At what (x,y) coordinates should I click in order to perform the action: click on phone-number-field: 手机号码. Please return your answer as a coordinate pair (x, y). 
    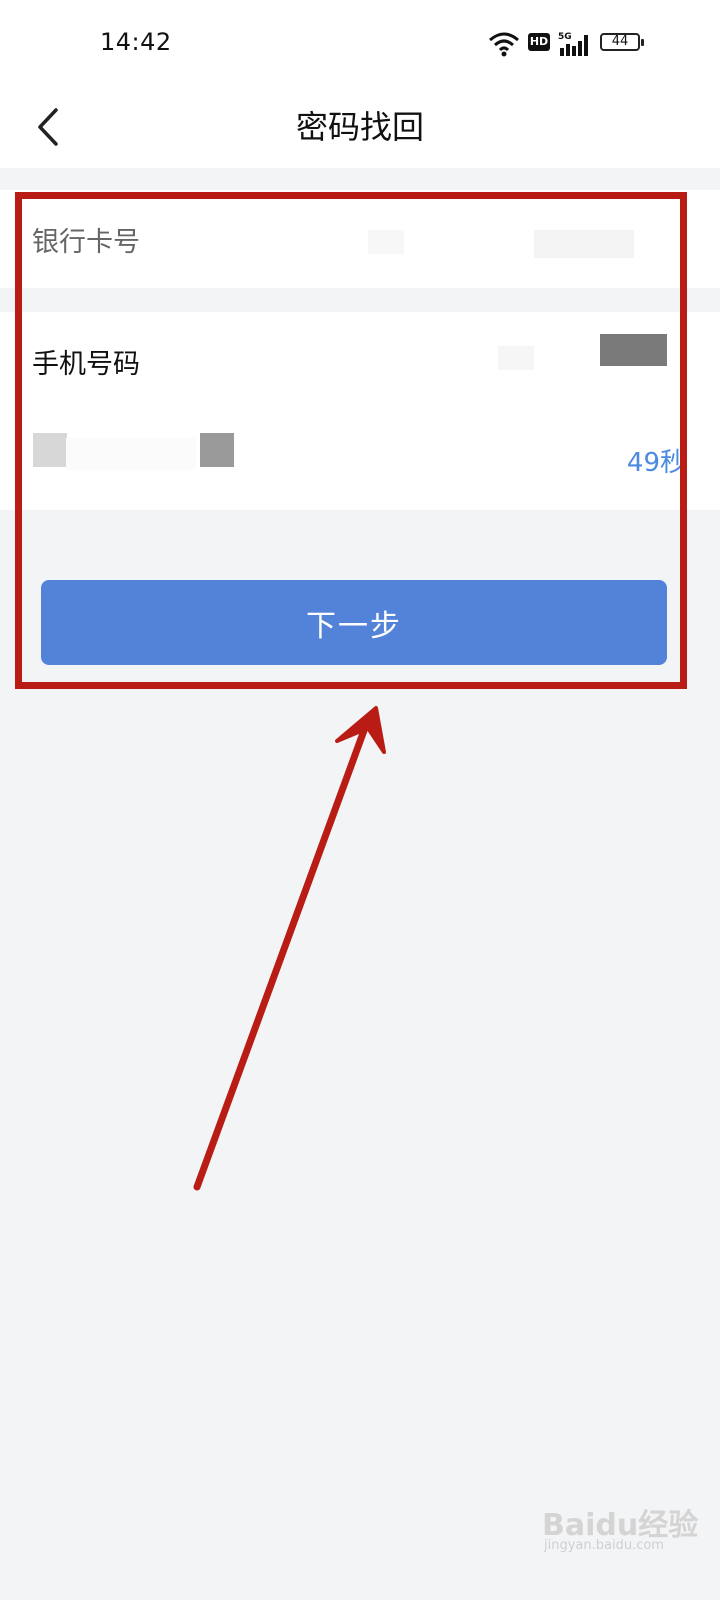
    Looking at the image, I should click on (360, 361).